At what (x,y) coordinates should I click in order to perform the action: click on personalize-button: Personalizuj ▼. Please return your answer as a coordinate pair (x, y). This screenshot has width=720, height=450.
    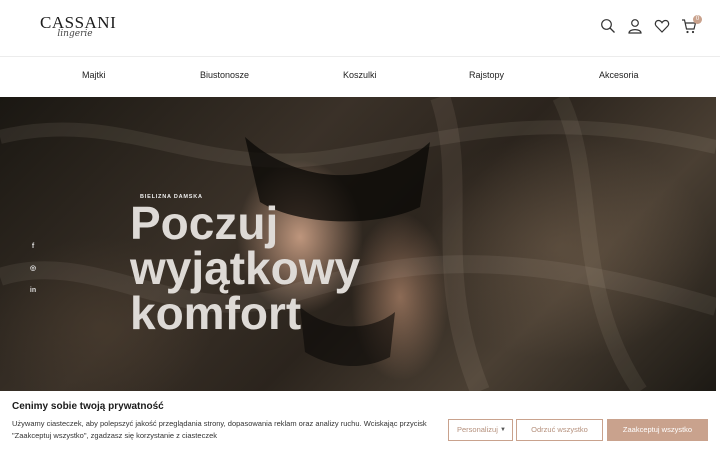
    Looking at the image, I should click on (480, 430).